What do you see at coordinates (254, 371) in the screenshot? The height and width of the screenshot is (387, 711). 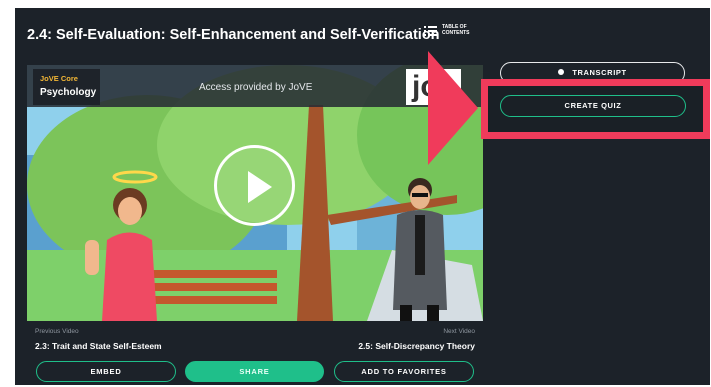 I see `share-button: SHARE` at bounding box center [254, 371].